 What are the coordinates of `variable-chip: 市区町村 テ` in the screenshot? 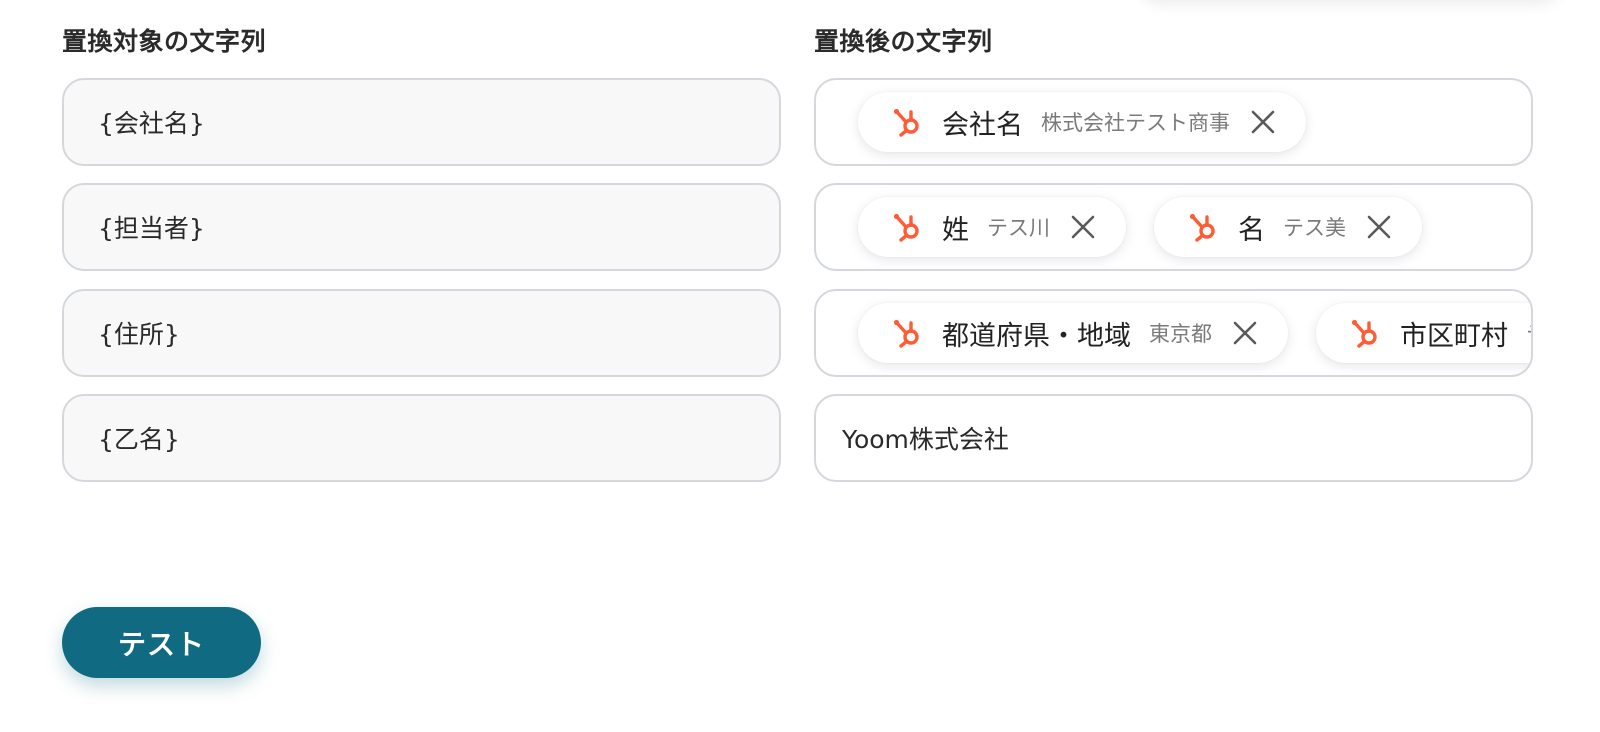 It's located at (1423, 333).